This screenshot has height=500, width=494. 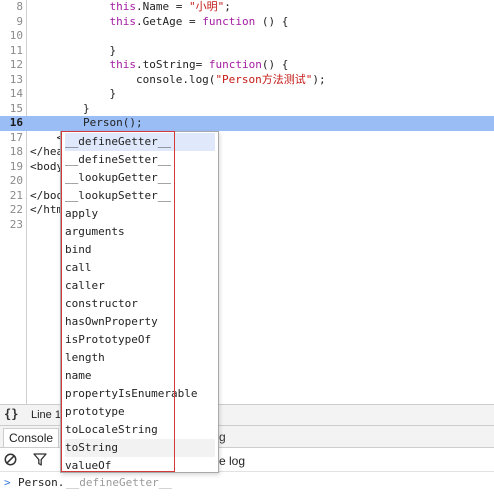 I want to click on code-token: </htm, so click(x=47, y=209).